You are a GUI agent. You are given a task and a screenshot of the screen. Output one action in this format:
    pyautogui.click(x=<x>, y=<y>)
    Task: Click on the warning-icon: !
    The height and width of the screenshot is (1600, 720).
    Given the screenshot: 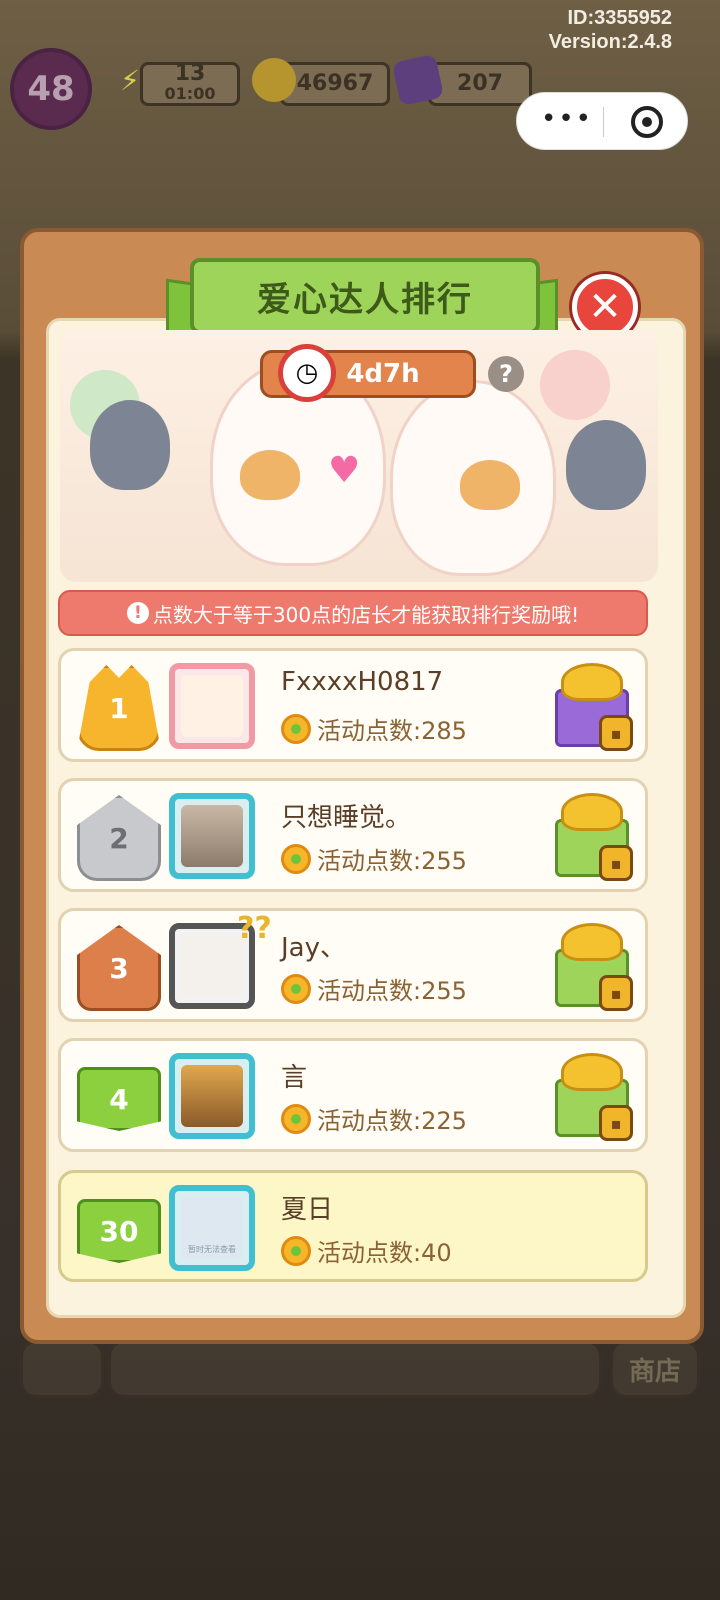 What is the action you would take?
    pyautogui.click(x=137, y=613)
    